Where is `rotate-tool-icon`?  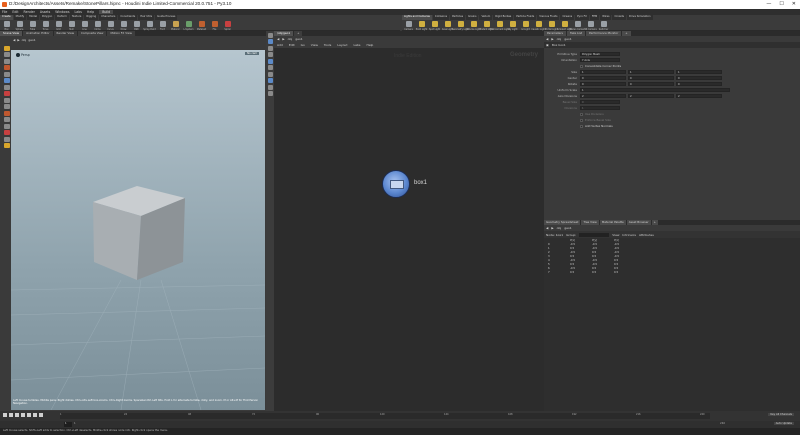
rotate-tool-icon is located at coordinates (6, 67).